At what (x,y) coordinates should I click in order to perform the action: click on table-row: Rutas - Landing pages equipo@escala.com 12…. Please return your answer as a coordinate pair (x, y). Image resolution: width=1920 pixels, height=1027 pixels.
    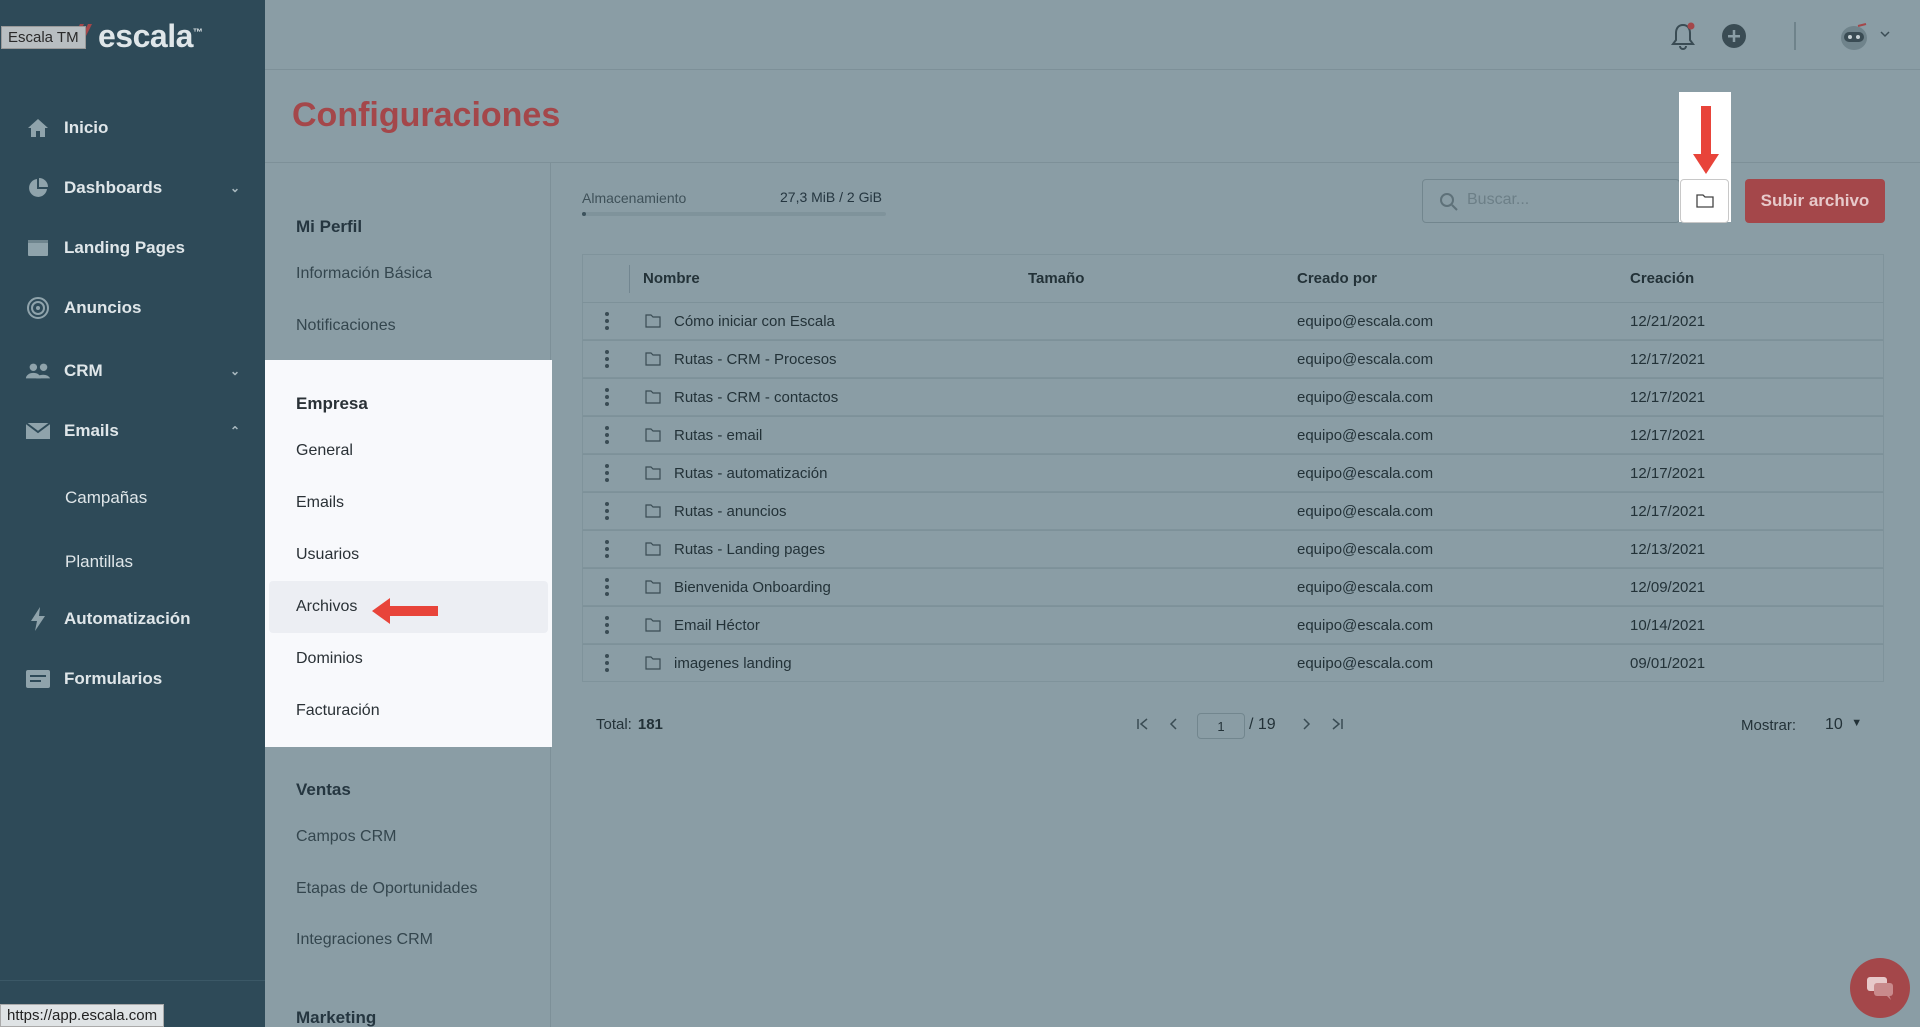
    Looking at the image, I should click on (1233, 549).